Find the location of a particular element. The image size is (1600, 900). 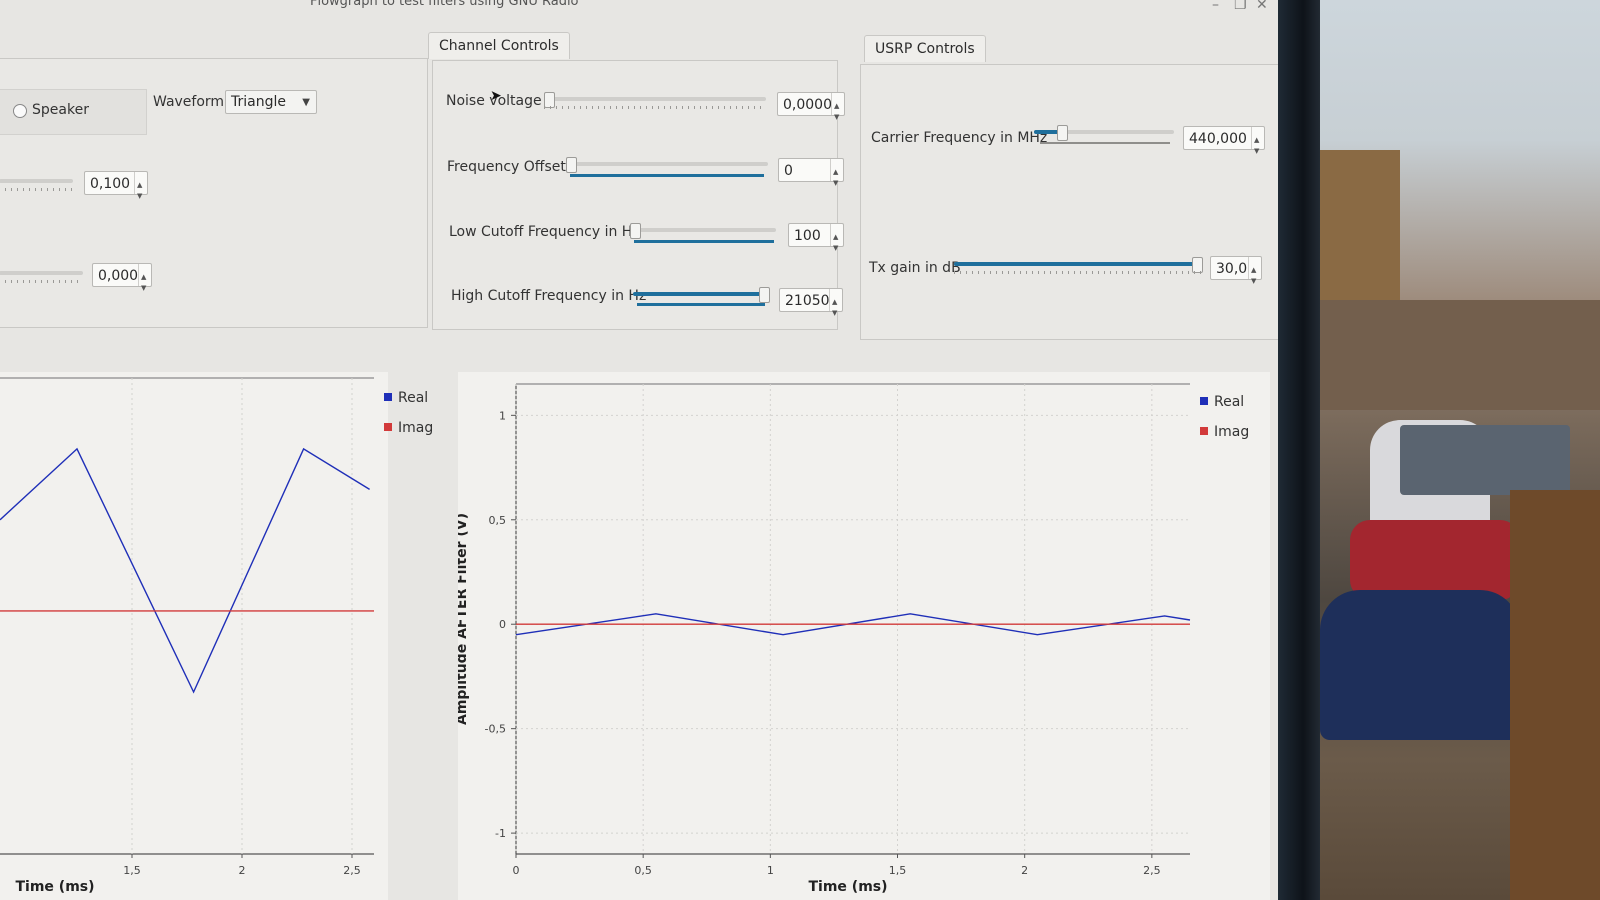

tab-channel-controls: Channel Controls is located at coordinates (499, 45).